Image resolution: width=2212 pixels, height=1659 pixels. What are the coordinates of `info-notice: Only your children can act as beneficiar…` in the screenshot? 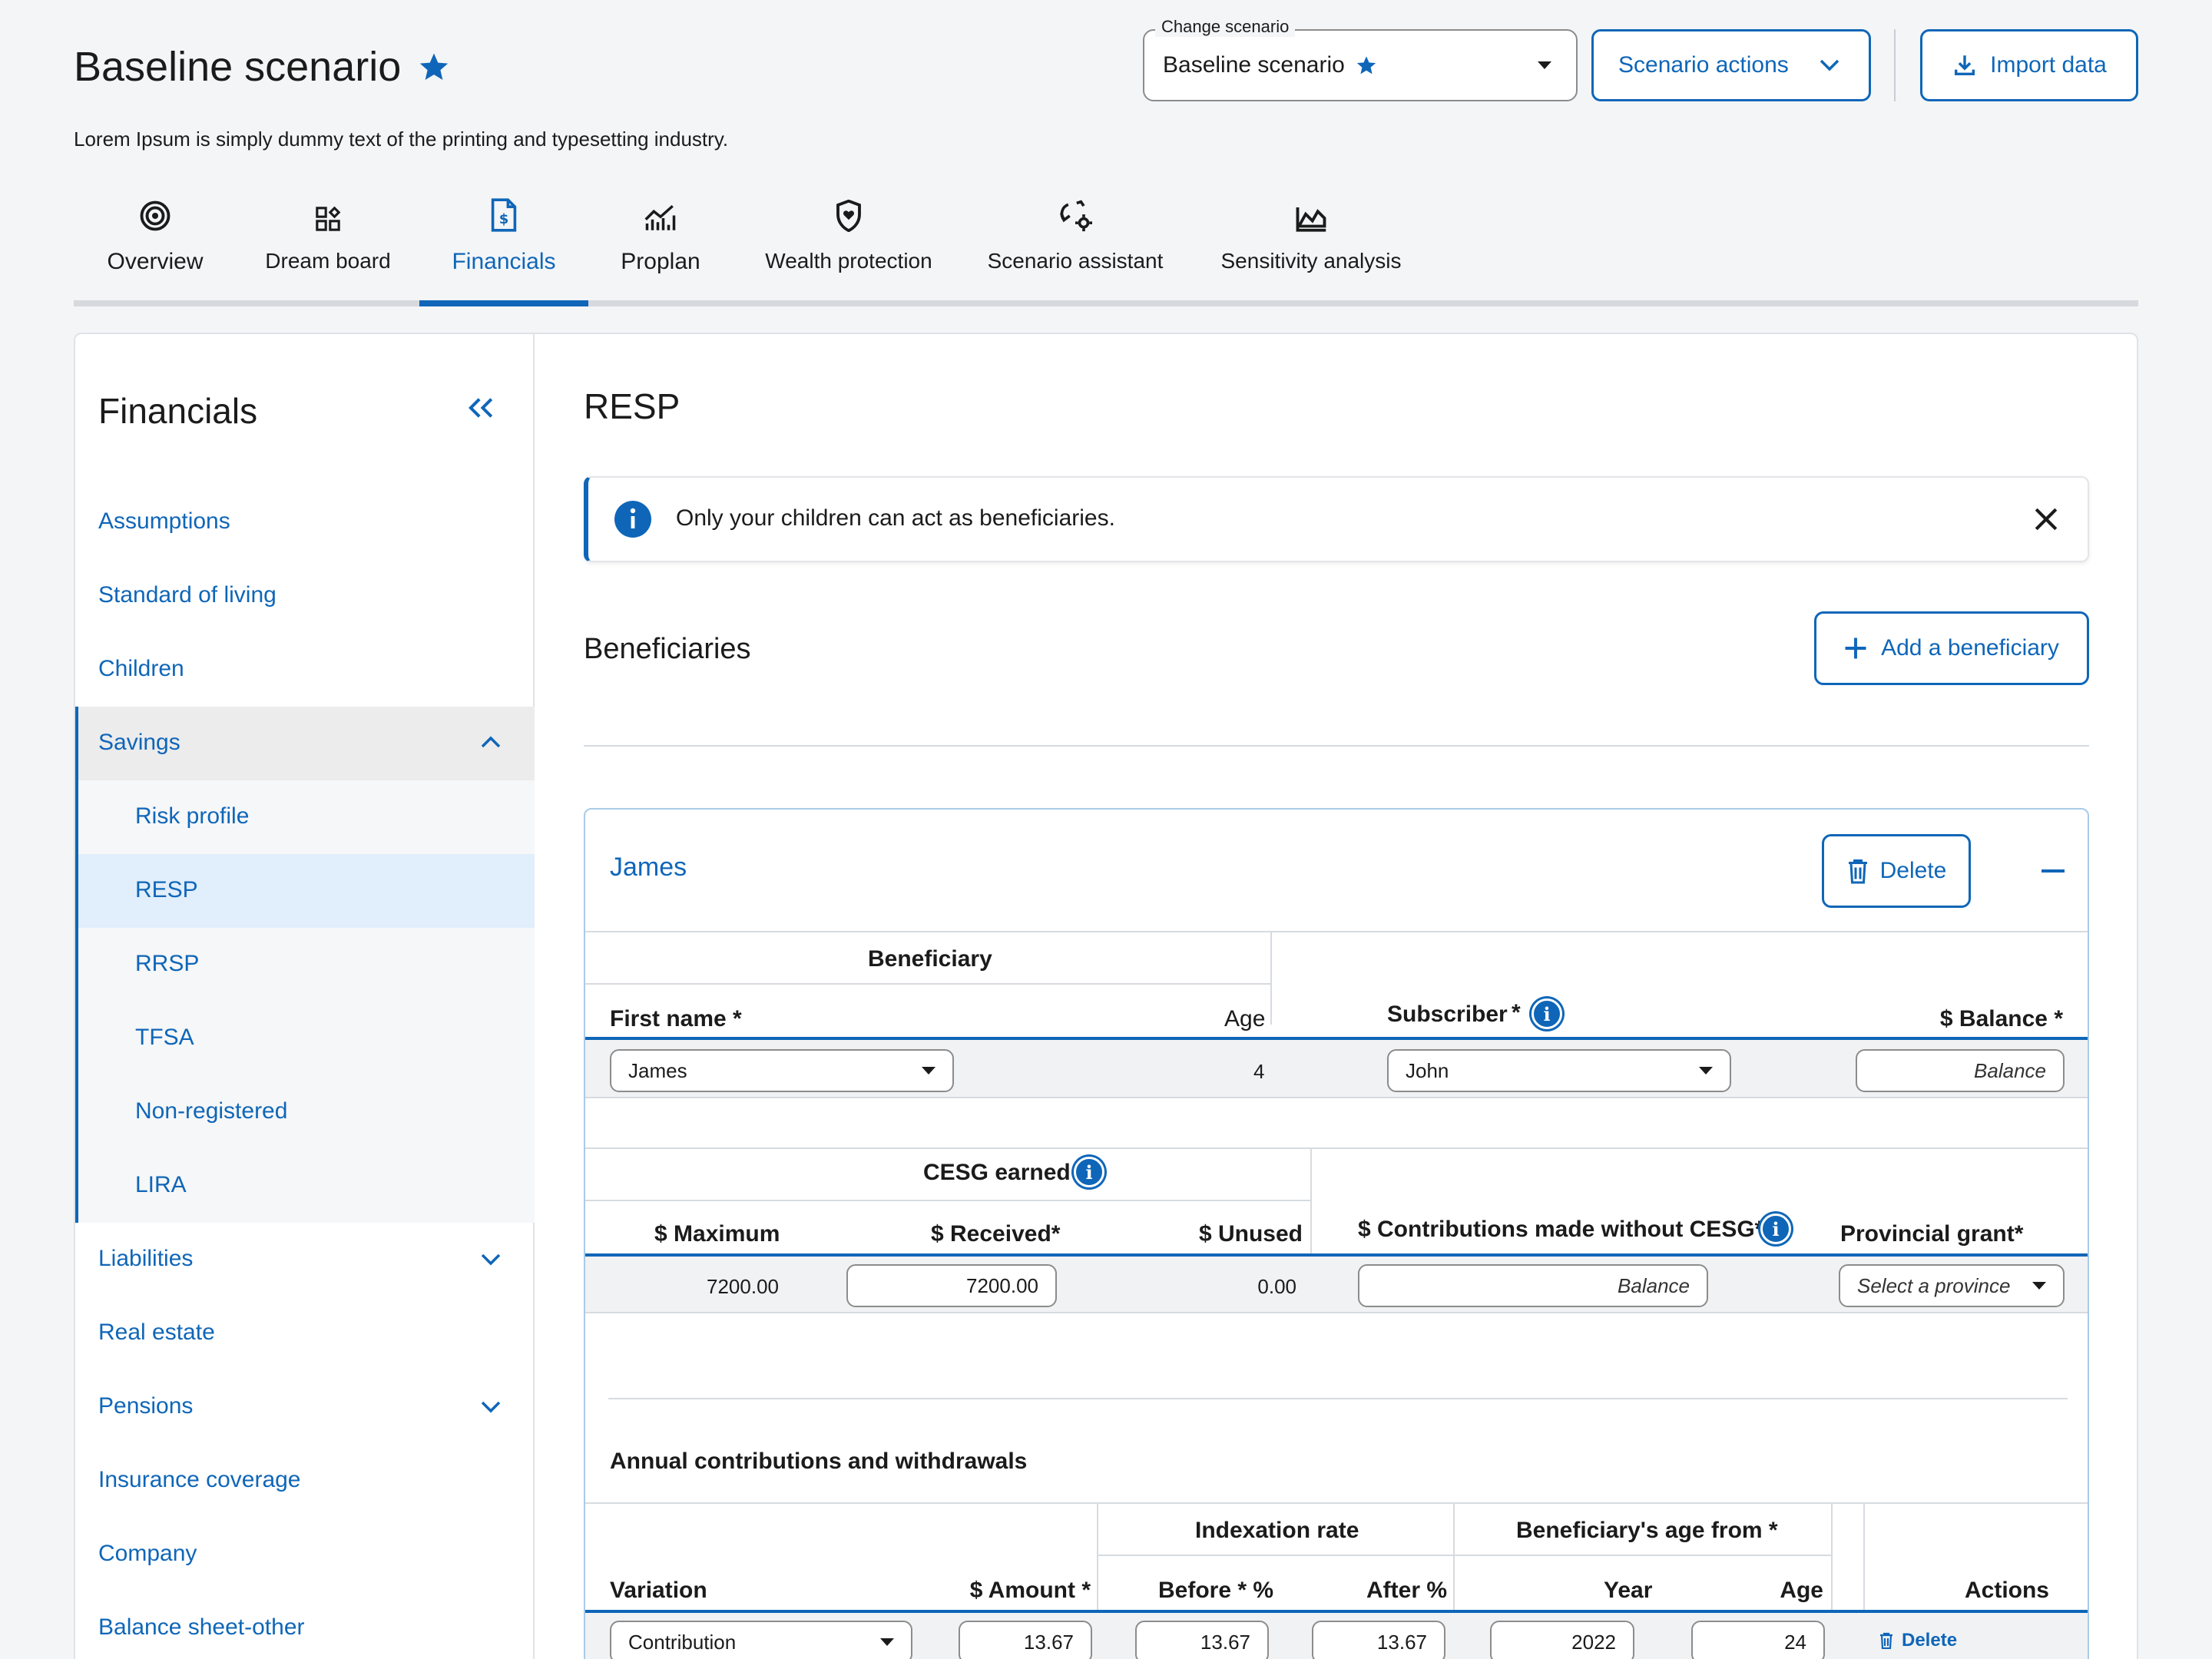 It's located at (1336, 519).